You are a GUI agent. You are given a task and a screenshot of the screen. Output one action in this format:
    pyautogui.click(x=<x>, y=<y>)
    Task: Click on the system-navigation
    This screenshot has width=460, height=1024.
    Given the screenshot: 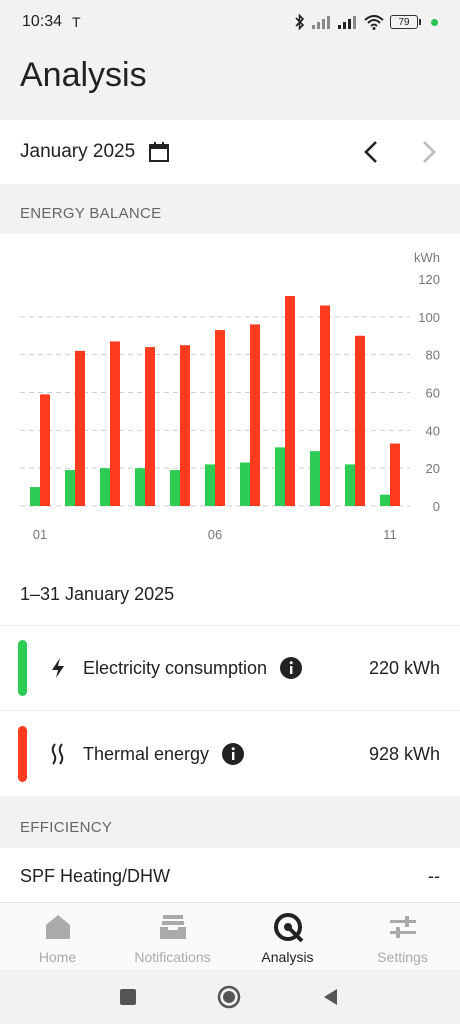 What is the action you would take?
    pyautogui.click(x=230, y=997)
    